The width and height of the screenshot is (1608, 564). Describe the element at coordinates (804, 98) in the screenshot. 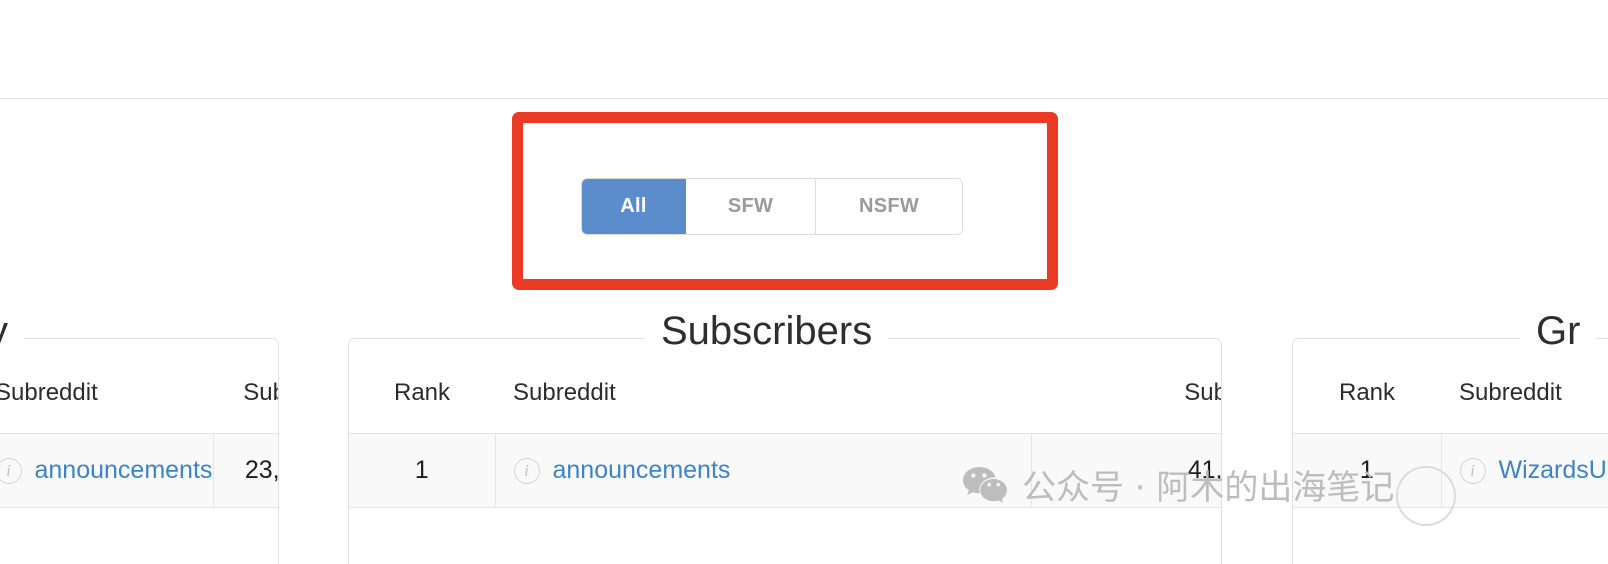

I see `top-divider` at that location.